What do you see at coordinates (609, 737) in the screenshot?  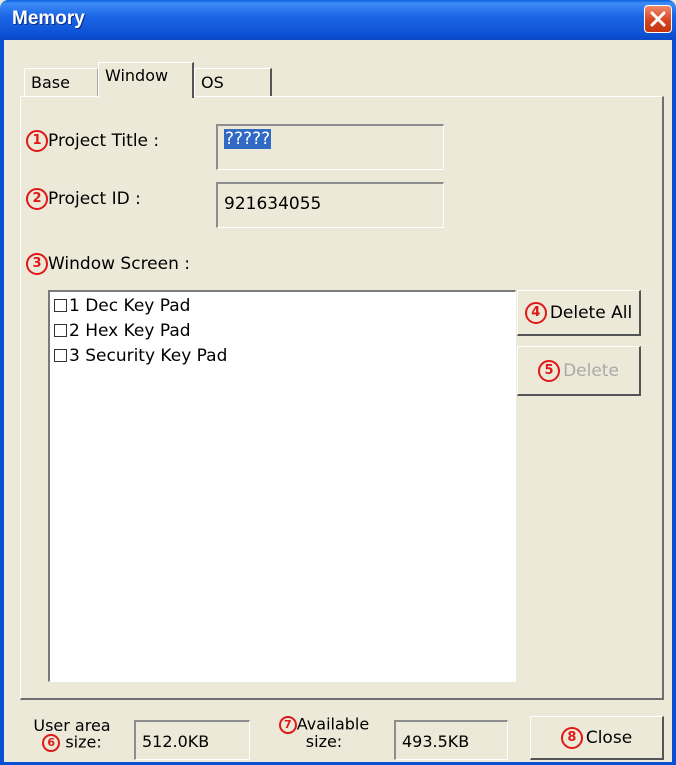 I see `close-label: Close` at bounding box center [609, 737].